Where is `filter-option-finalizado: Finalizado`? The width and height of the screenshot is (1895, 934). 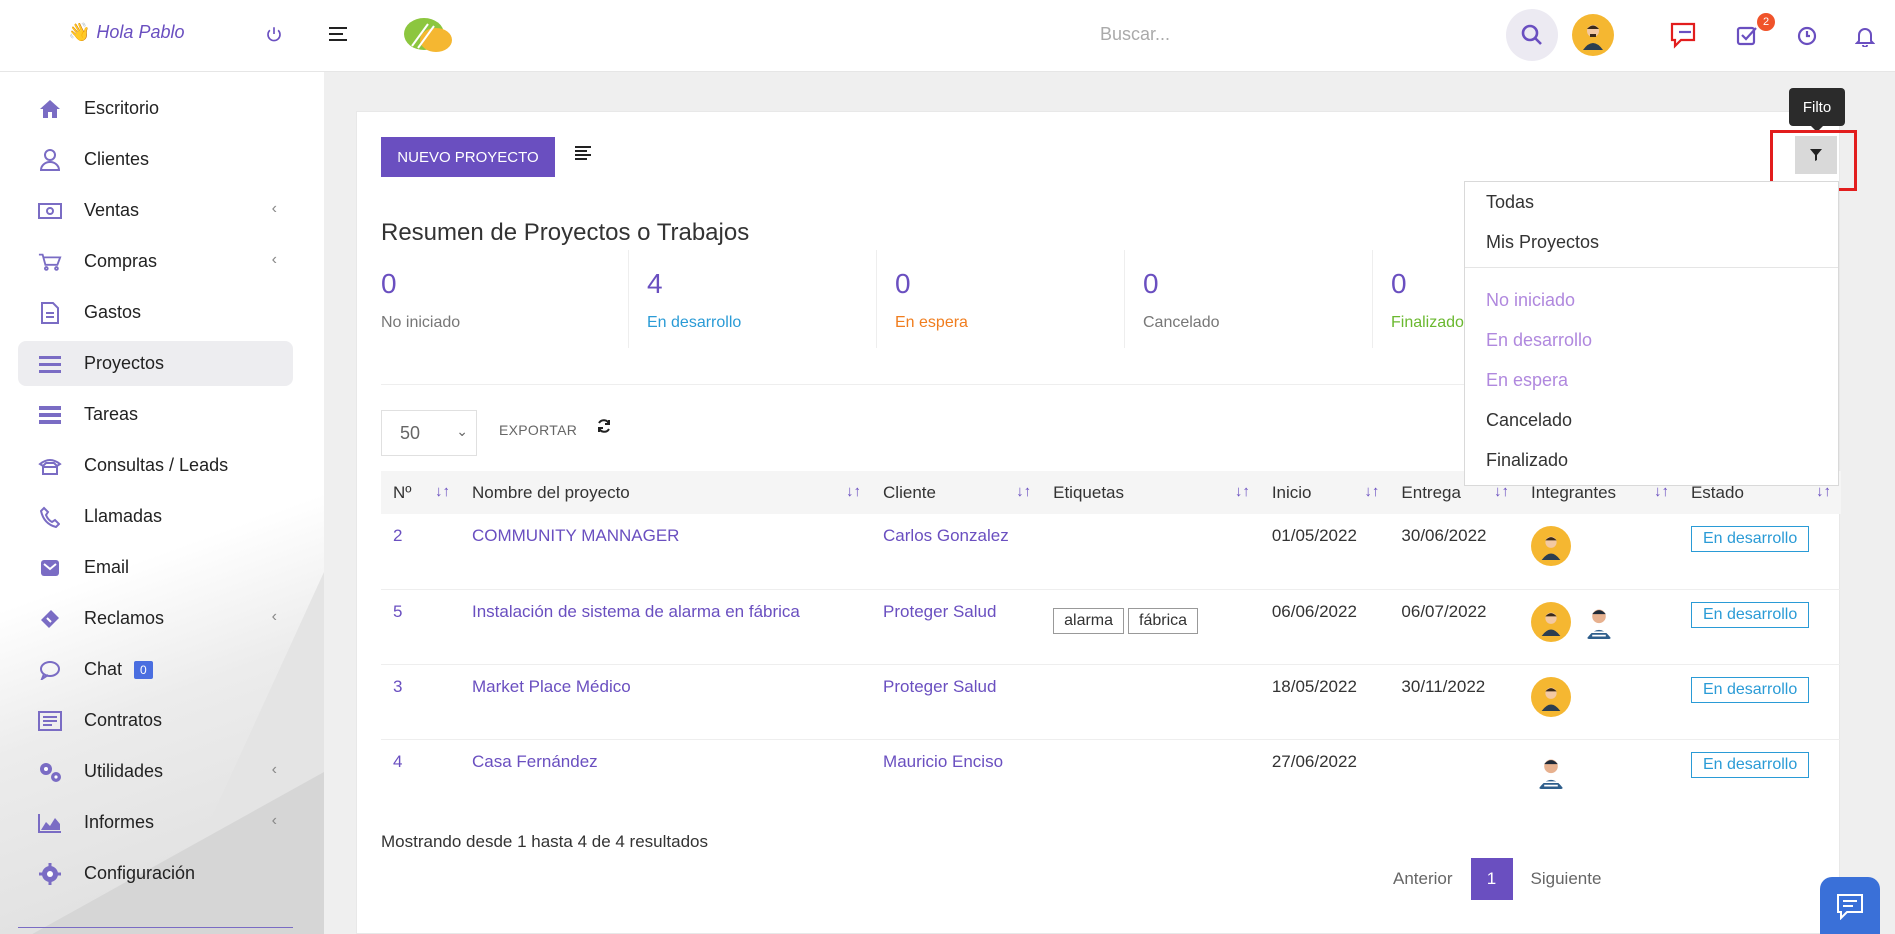 filter-option-finalizado: Finalizado is located at coordinates (1651, 460).